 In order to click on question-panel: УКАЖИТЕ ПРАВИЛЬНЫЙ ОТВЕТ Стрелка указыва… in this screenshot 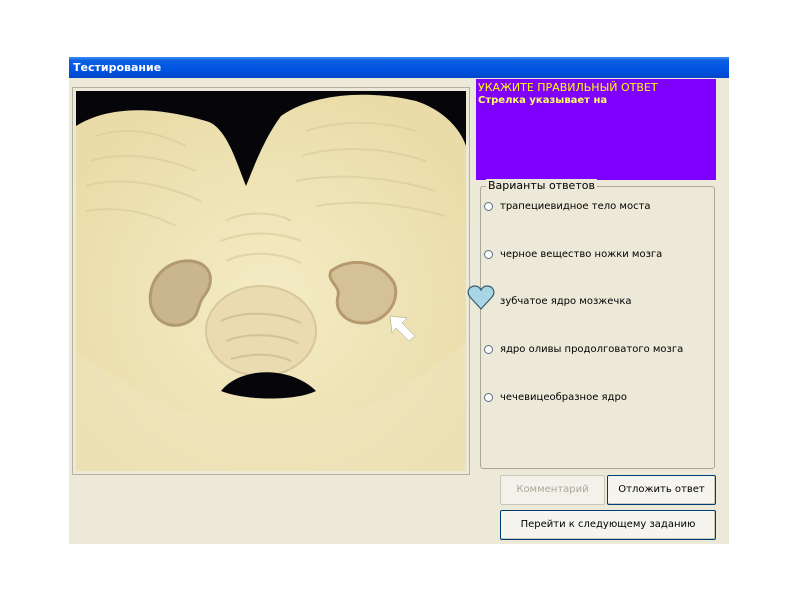, I will do `click(596, 129)`.